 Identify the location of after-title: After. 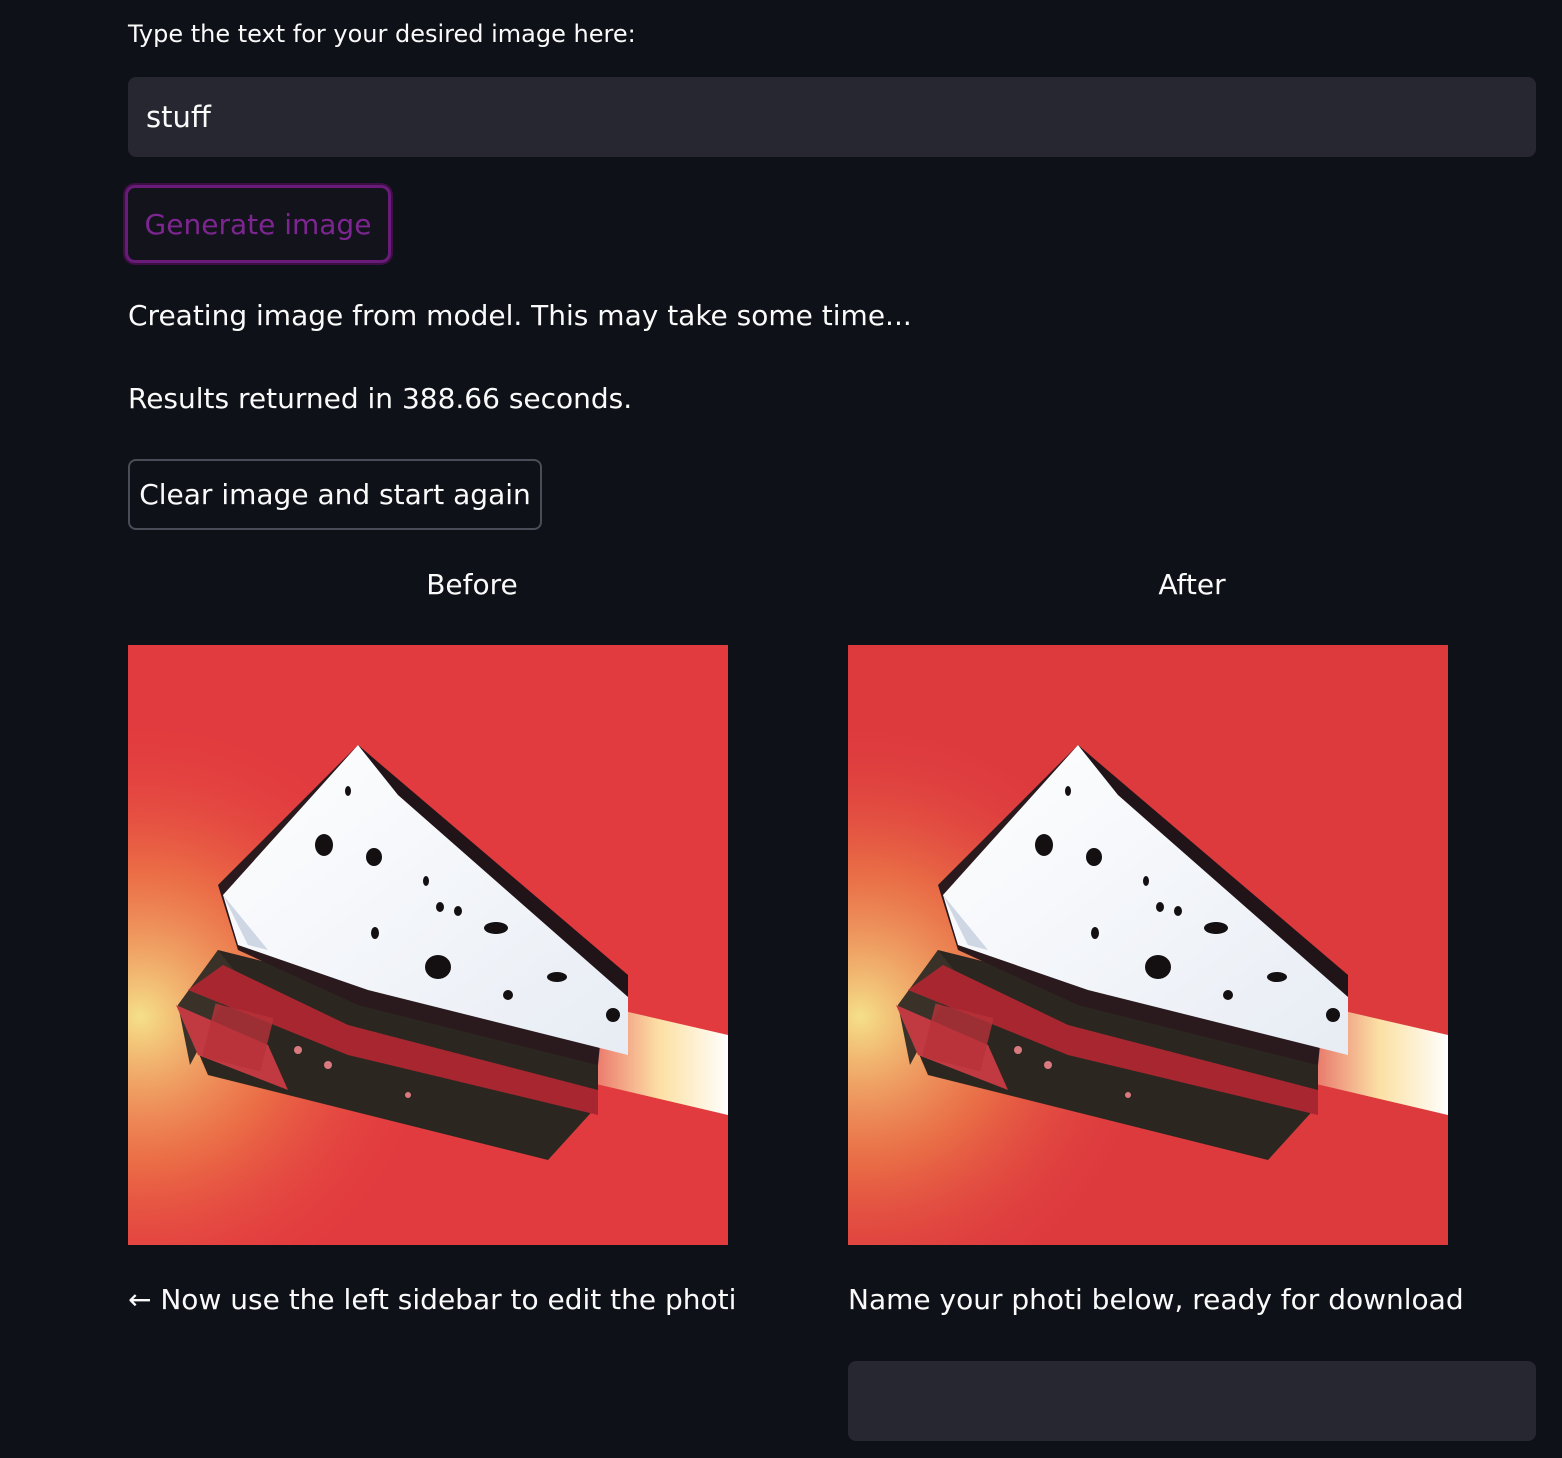
(1192, 584).